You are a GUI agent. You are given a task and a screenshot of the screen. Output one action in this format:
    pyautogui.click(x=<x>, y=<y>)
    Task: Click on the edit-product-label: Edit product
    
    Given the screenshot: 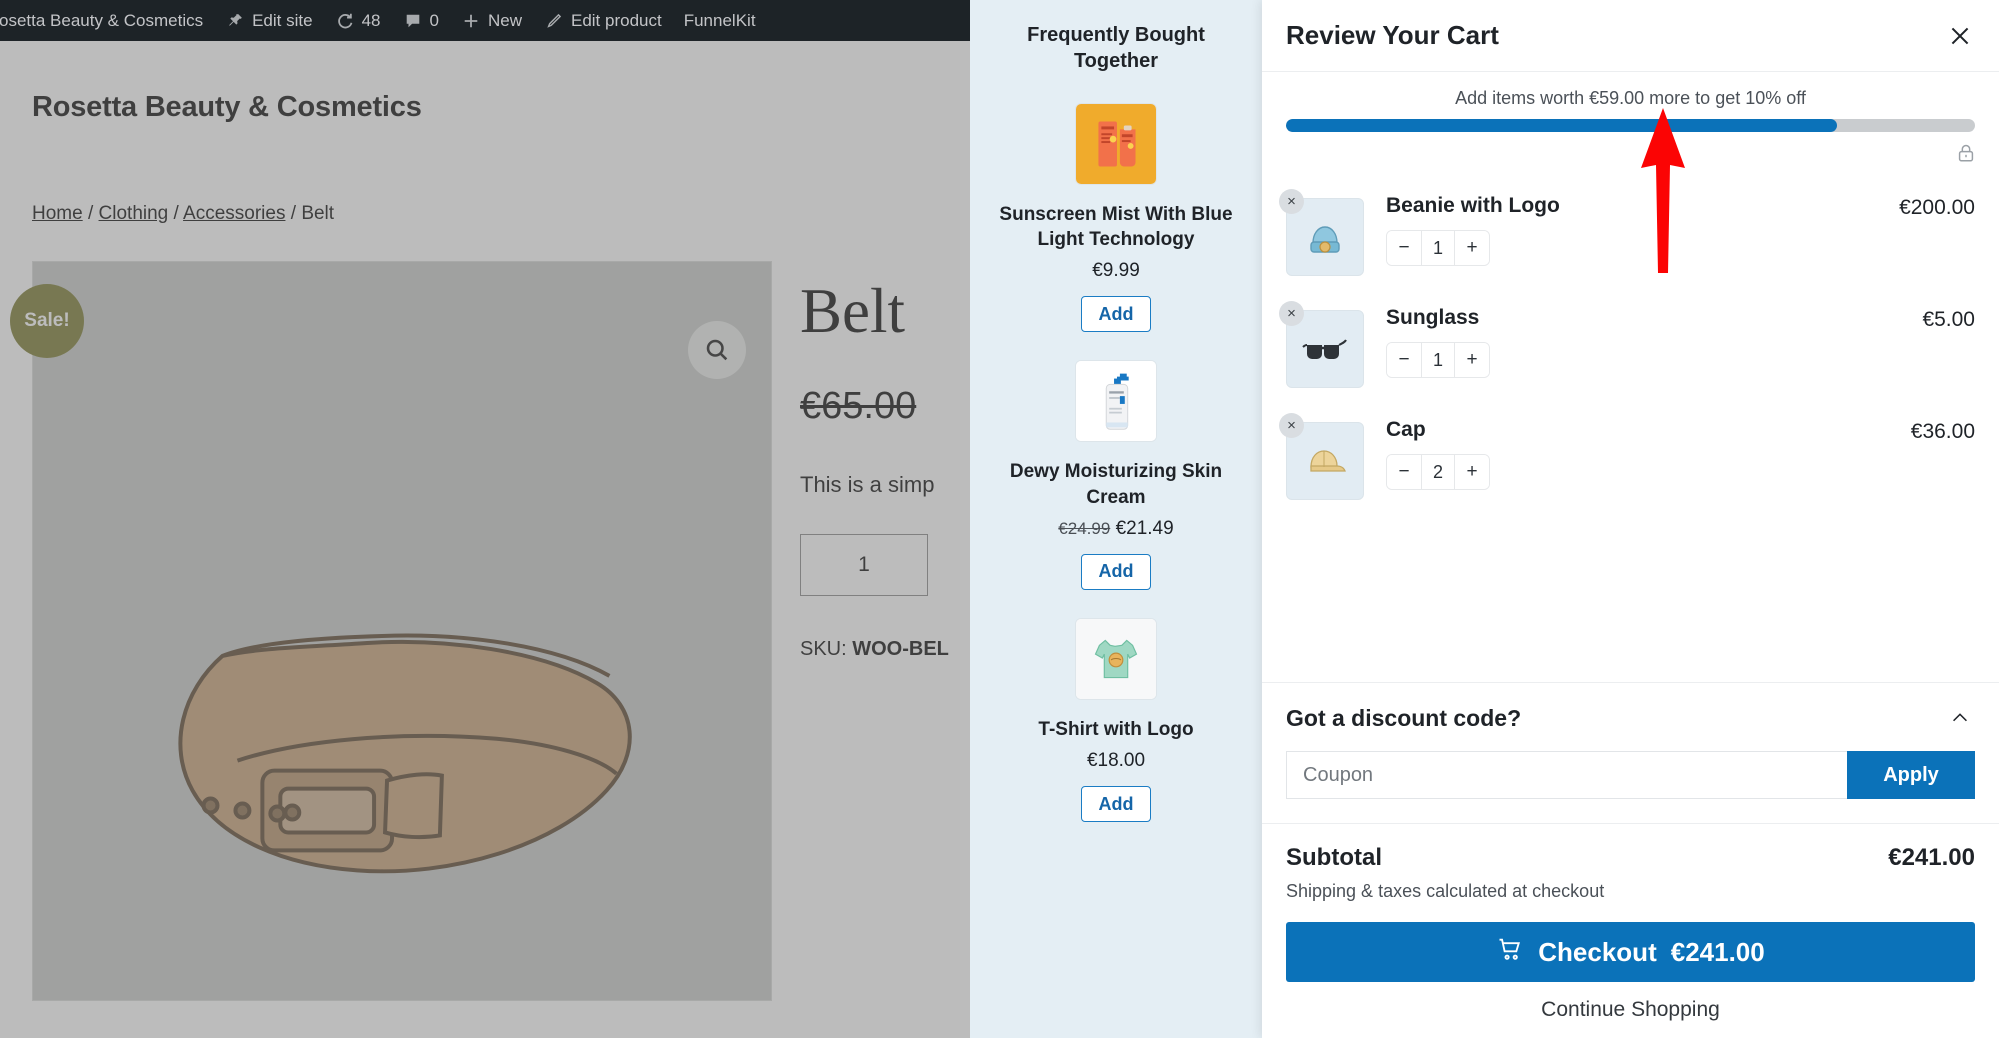 What is the action you would take?
    pyautogui.click(x=616, y=20)
    